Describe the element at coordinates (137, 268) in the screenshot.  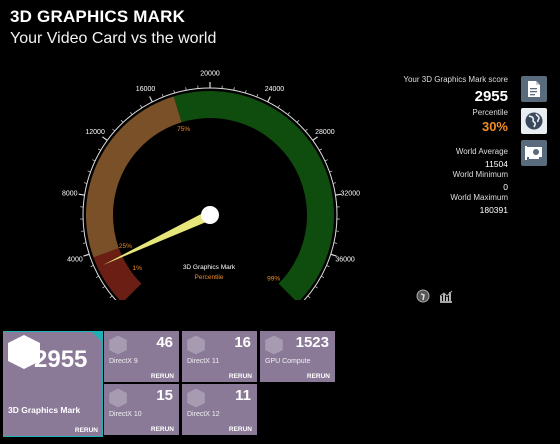
I see `gauge-percentile-marker: 1%` at that location.